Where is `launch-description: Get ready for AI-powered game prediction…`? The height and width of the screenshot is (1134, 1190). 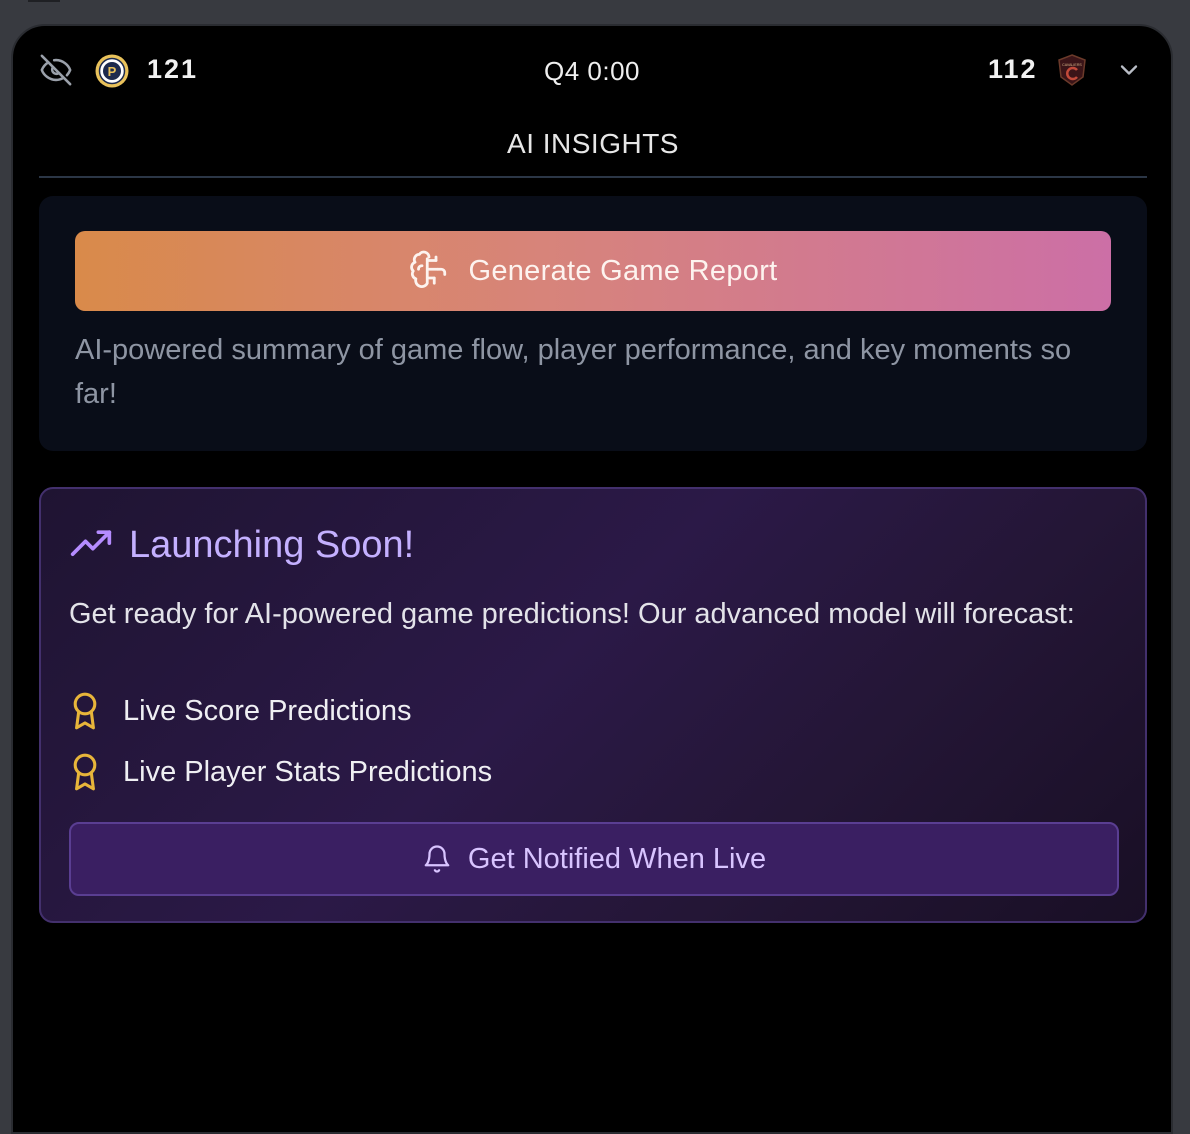 launch-description: Get ready for AI-powered game prediction… is located at coordinates (572, 614).